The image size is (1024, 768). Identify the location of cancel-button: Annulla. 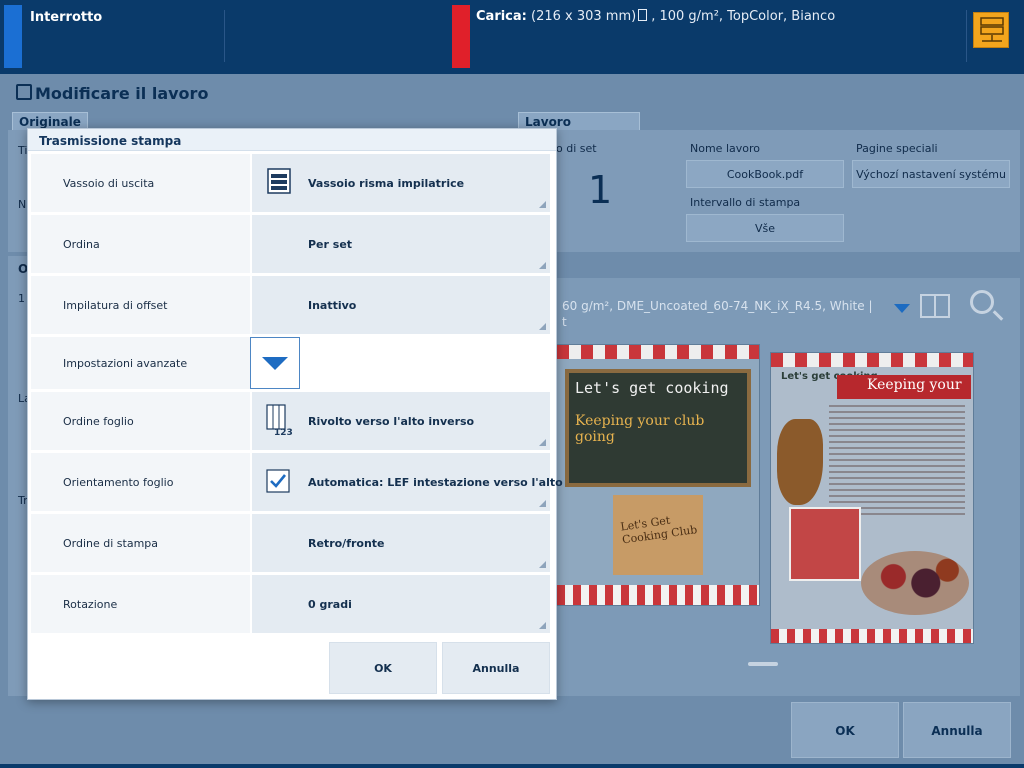
(957, 730).